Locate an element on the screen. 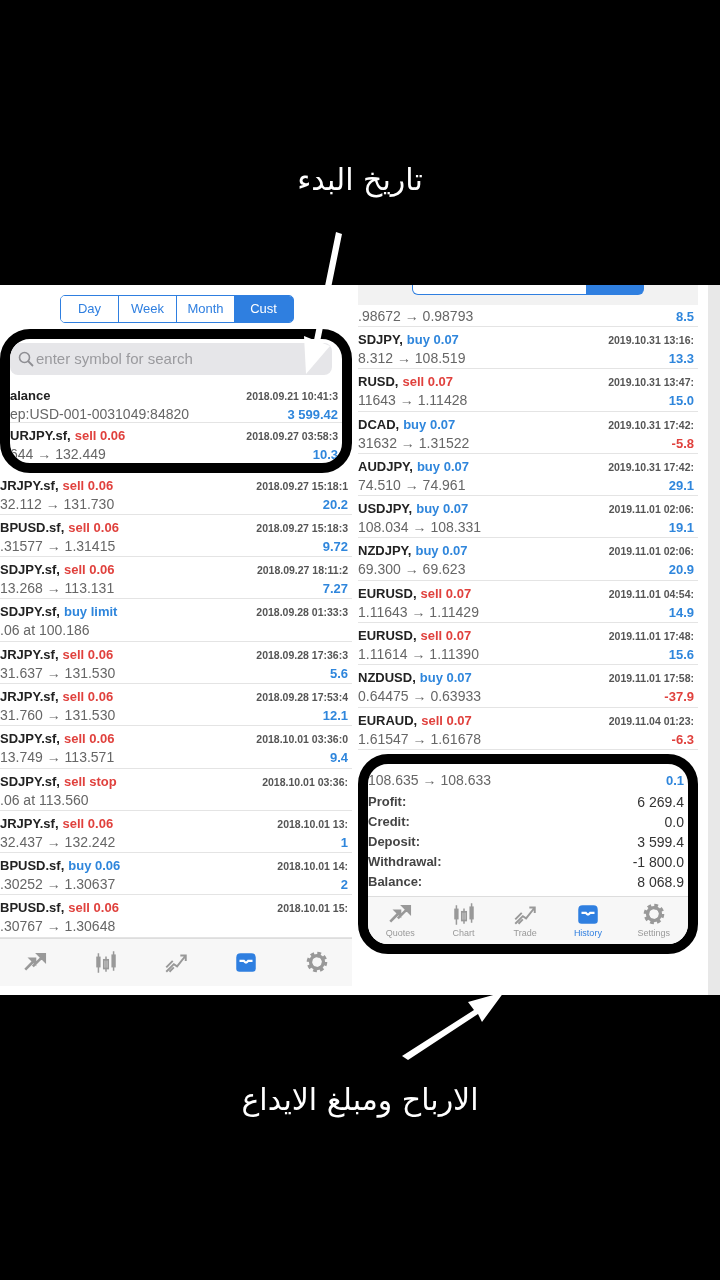  timestamp: 2019.11.01 02:06: is located at coordinates (651, 552).